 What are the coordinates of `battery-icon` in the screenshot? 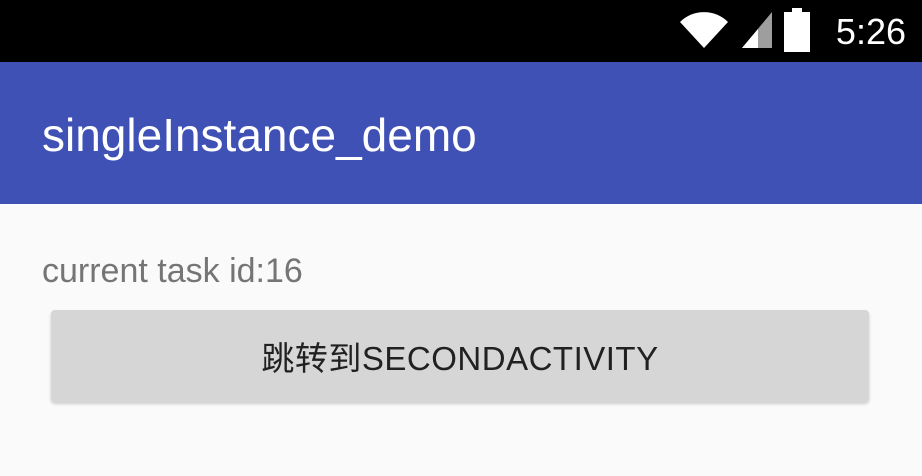 It's located at (796, 32).